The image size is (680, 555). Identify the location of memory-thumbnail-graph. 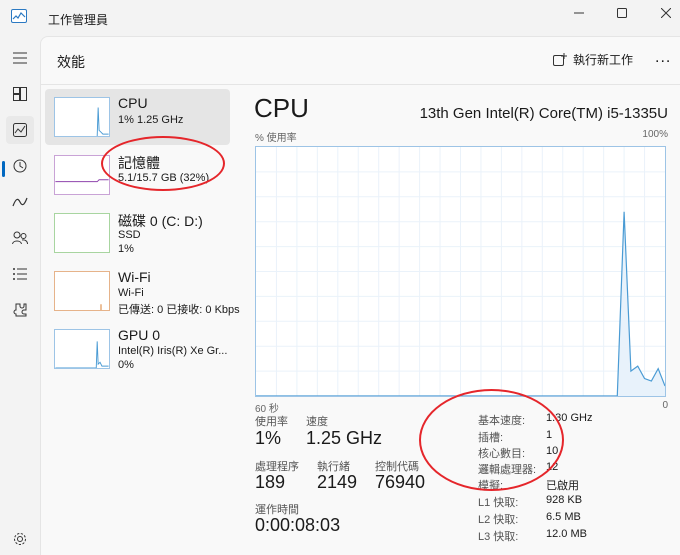
(82, 175).